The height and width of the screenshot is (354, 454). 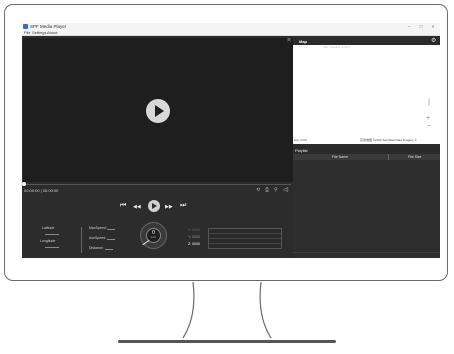 I want to click on monitor-stand, so click(x=227, y=310).